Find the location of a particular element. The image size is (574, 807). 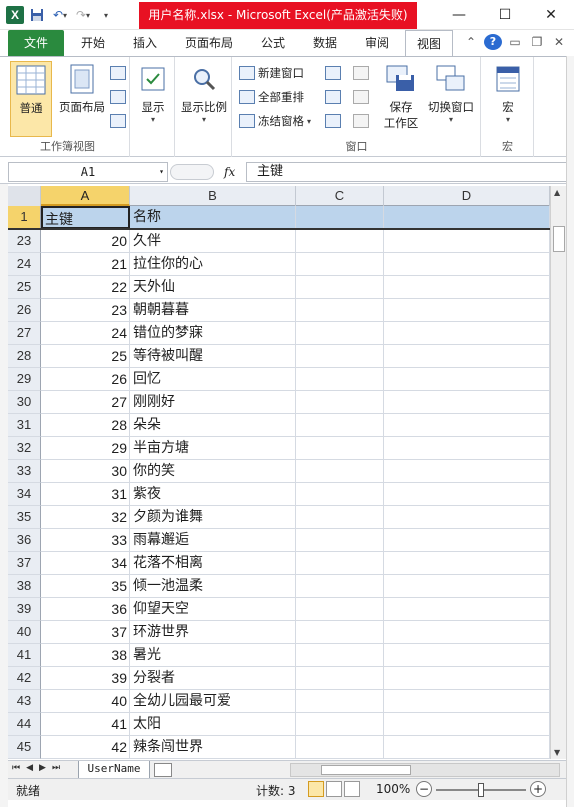

cell-column-a: 38 is located at coordinates (85, 655).